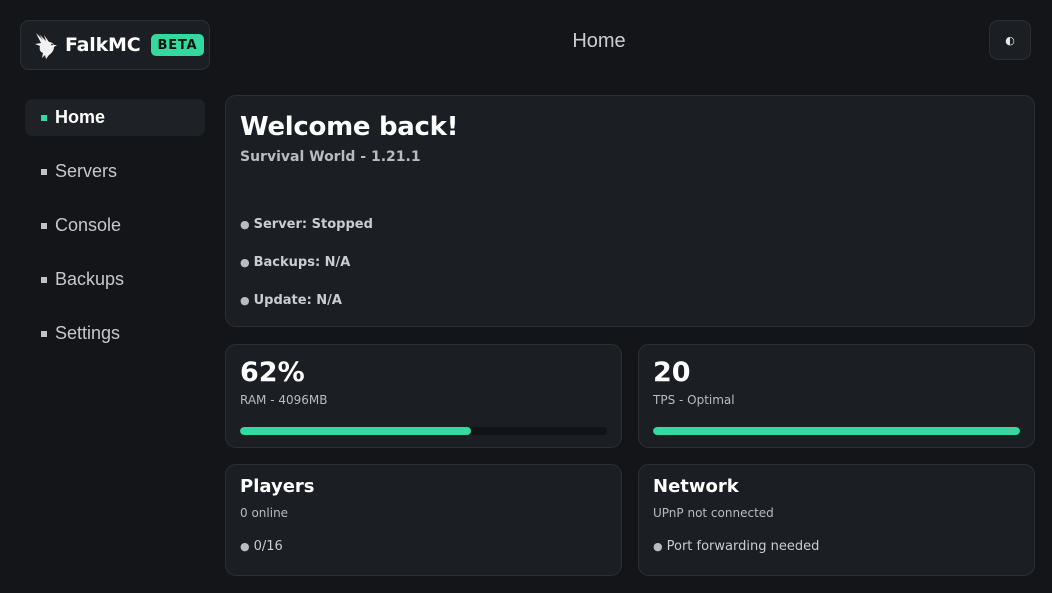 The image size is (1052, 593). Describe the element at coordinates (349, 127) in the screenshot. I see `welcome-title: Welcome back!` at that location.